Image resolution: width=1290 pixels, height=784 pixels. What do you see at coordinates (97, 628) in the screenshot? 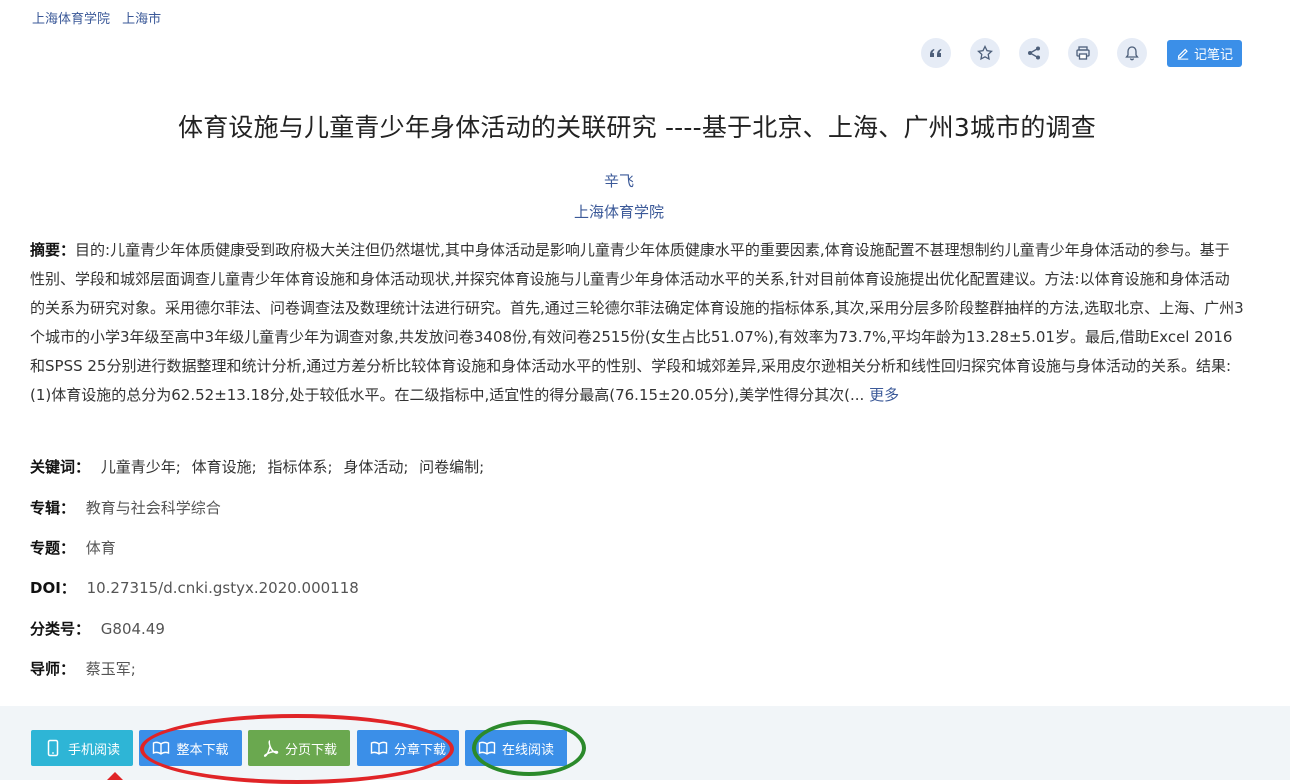
I see `classification-row: 分类号： G804.49` at bounding box center [97, 628].